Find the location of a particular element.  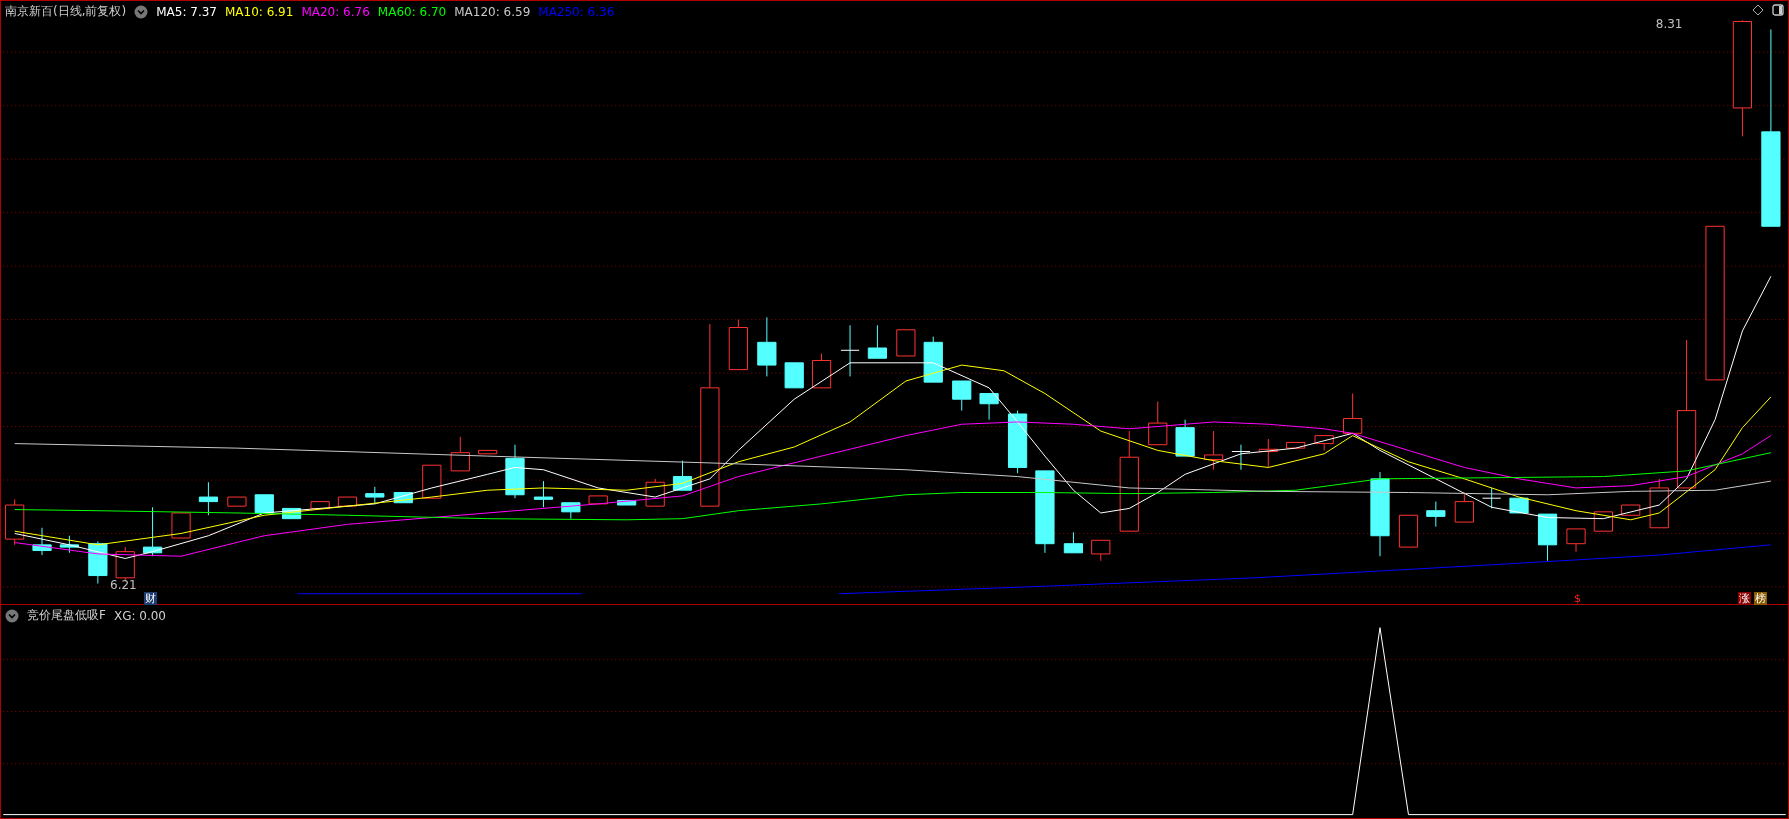

moving-average-label: MA120: 6.59 is located at coordinates (492, 11).